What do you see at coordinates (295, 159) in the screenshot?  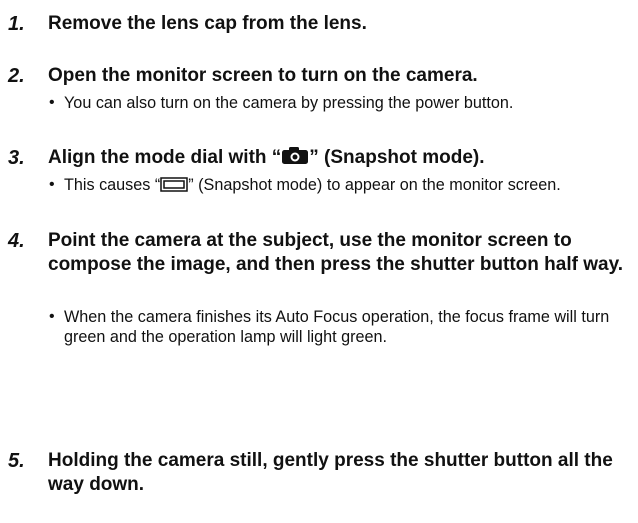 I see `camera-icon` at bounding box center [295, 159].